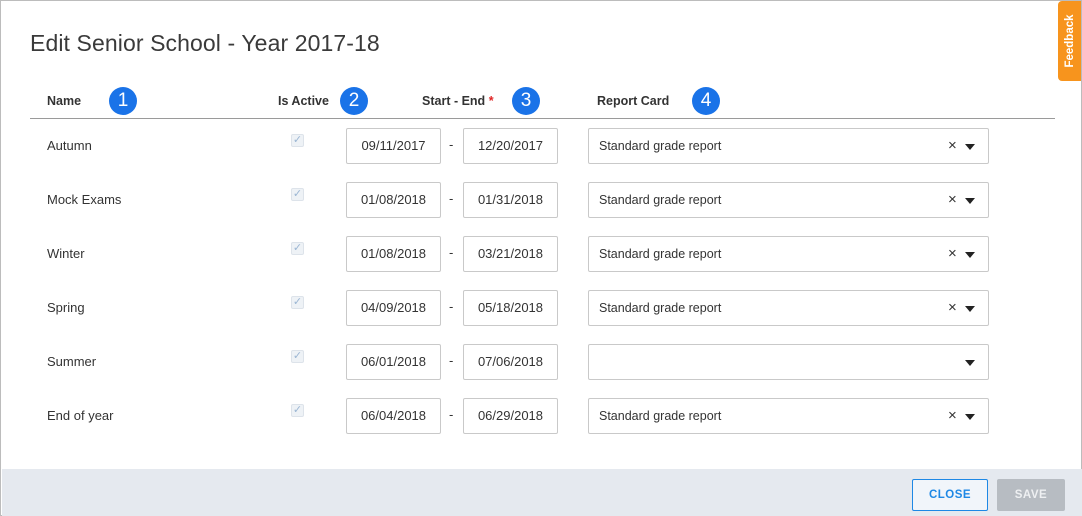 The height and width of the screenshot is (516, 1082). What do you see at coordinates (69, 145) in the screenshot?
I see `period-name: Autumn` at bounding box center [69, 145].